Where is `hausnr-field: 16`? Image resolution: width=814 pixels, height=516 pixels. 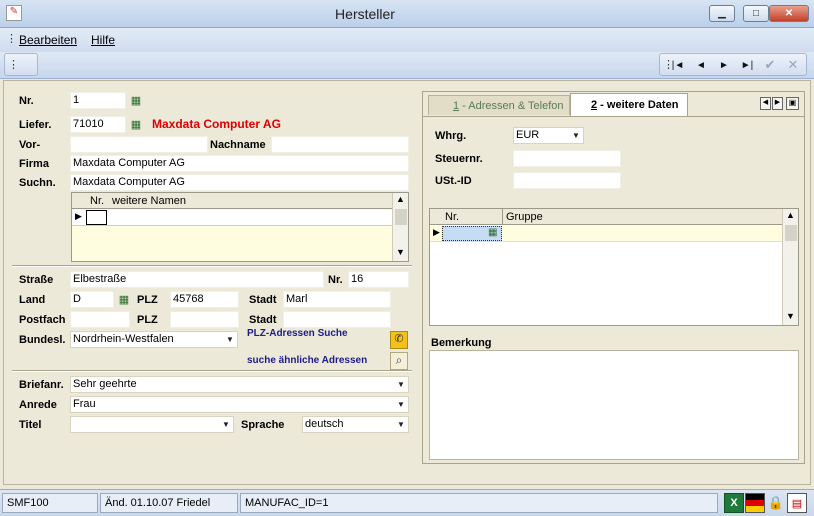
hausnr-field: 16 is located at coordinates (378, 279).